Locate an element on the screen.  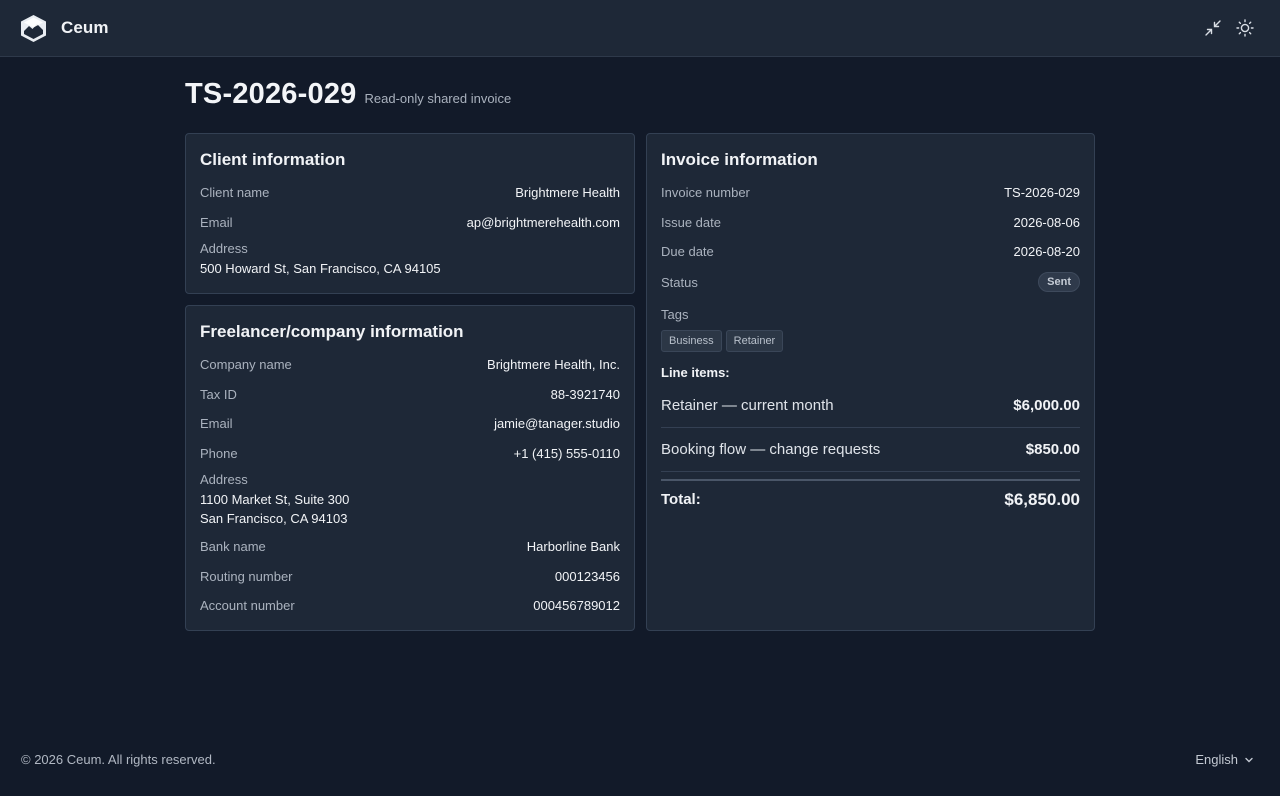
logo-icon is located at coordinates (33, 28).